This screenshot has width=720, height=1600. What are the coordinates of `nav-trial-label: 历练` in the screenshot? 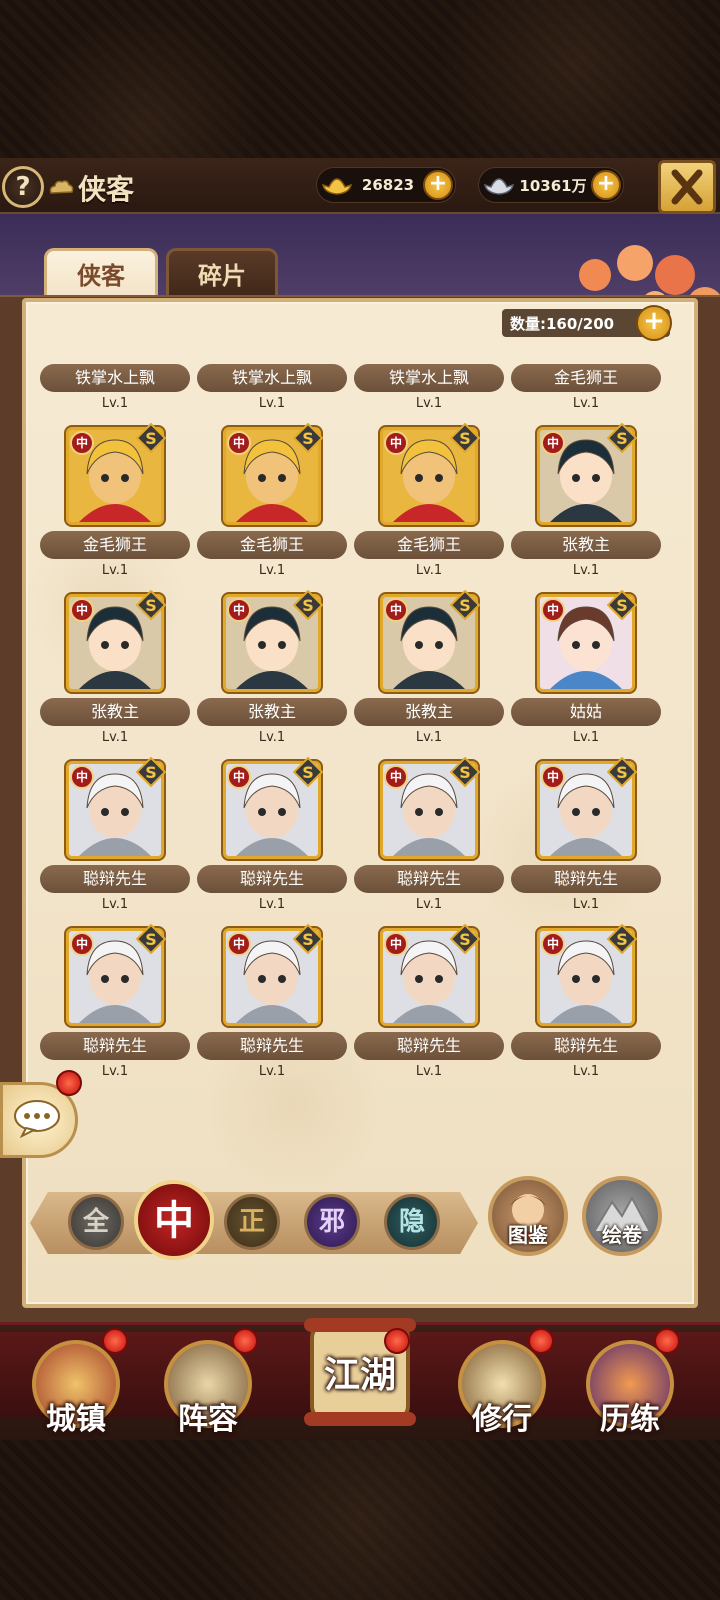 It's located at (630, 1419).